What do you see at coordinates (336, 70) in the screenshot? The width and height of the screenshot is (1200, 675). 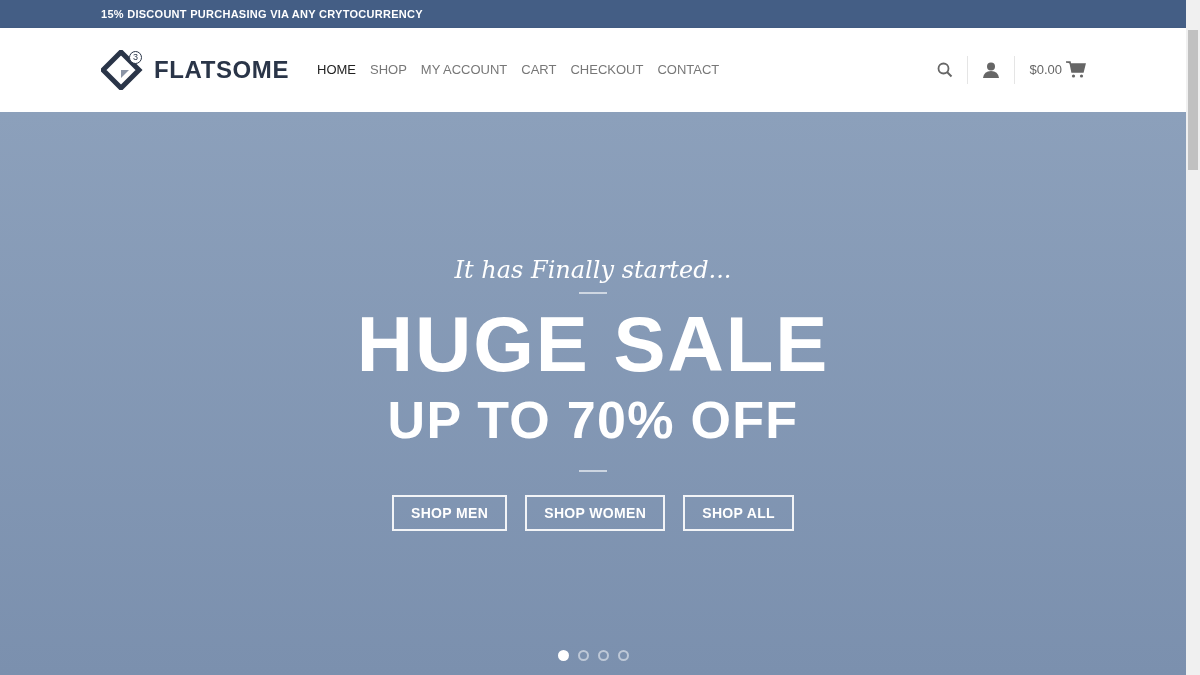 I see `nav-link: HOME` at bounding box center [336, 70].